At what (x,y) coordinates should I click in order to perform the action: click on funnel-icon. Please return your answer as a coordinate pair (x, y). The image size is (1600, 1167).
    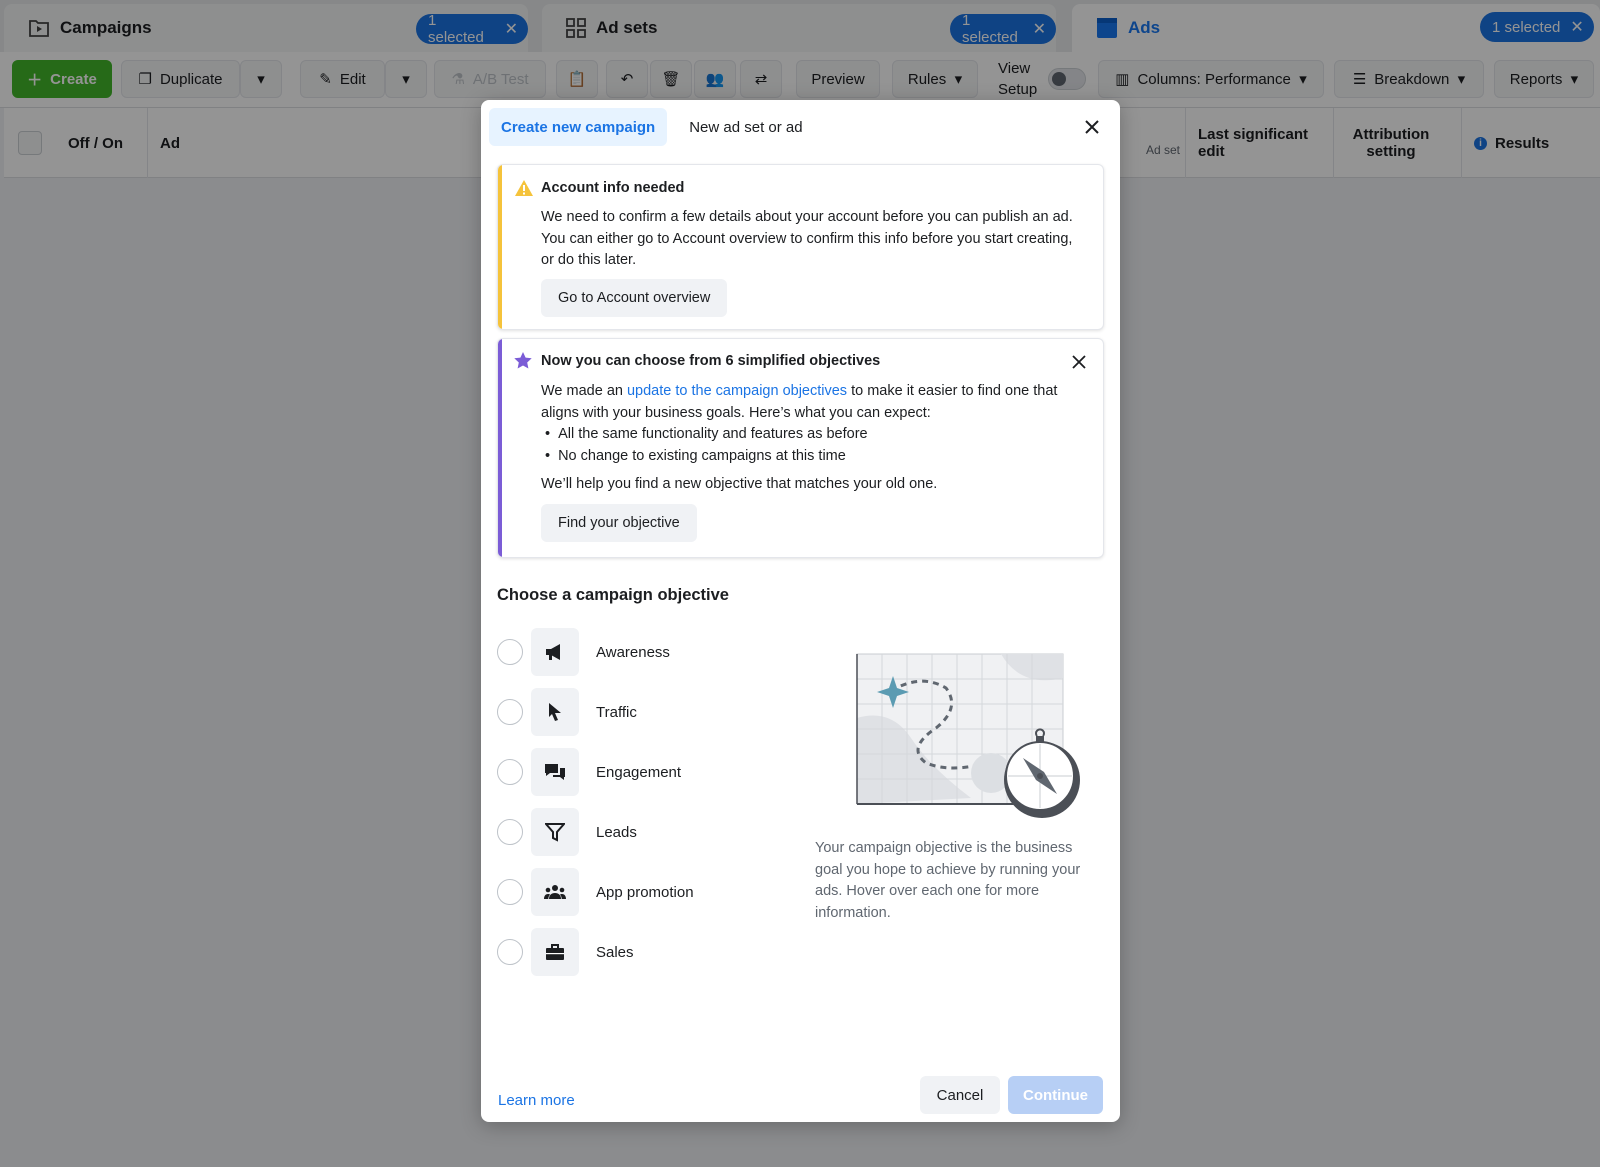
    Looking at the image, I should click on (555, 832).